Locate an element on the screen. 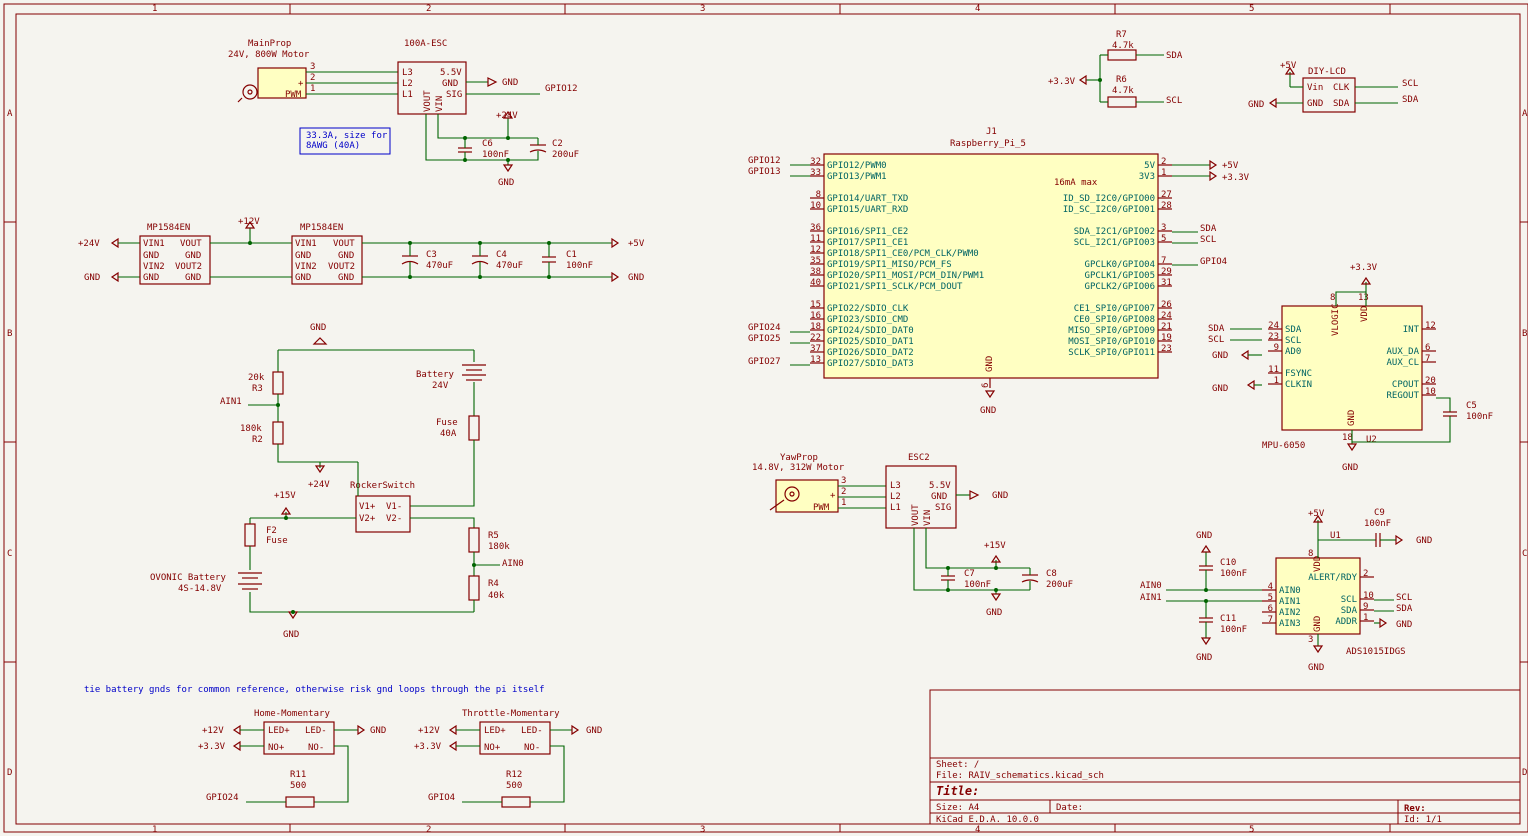  row-label: C is located at coordinates (9, 554).